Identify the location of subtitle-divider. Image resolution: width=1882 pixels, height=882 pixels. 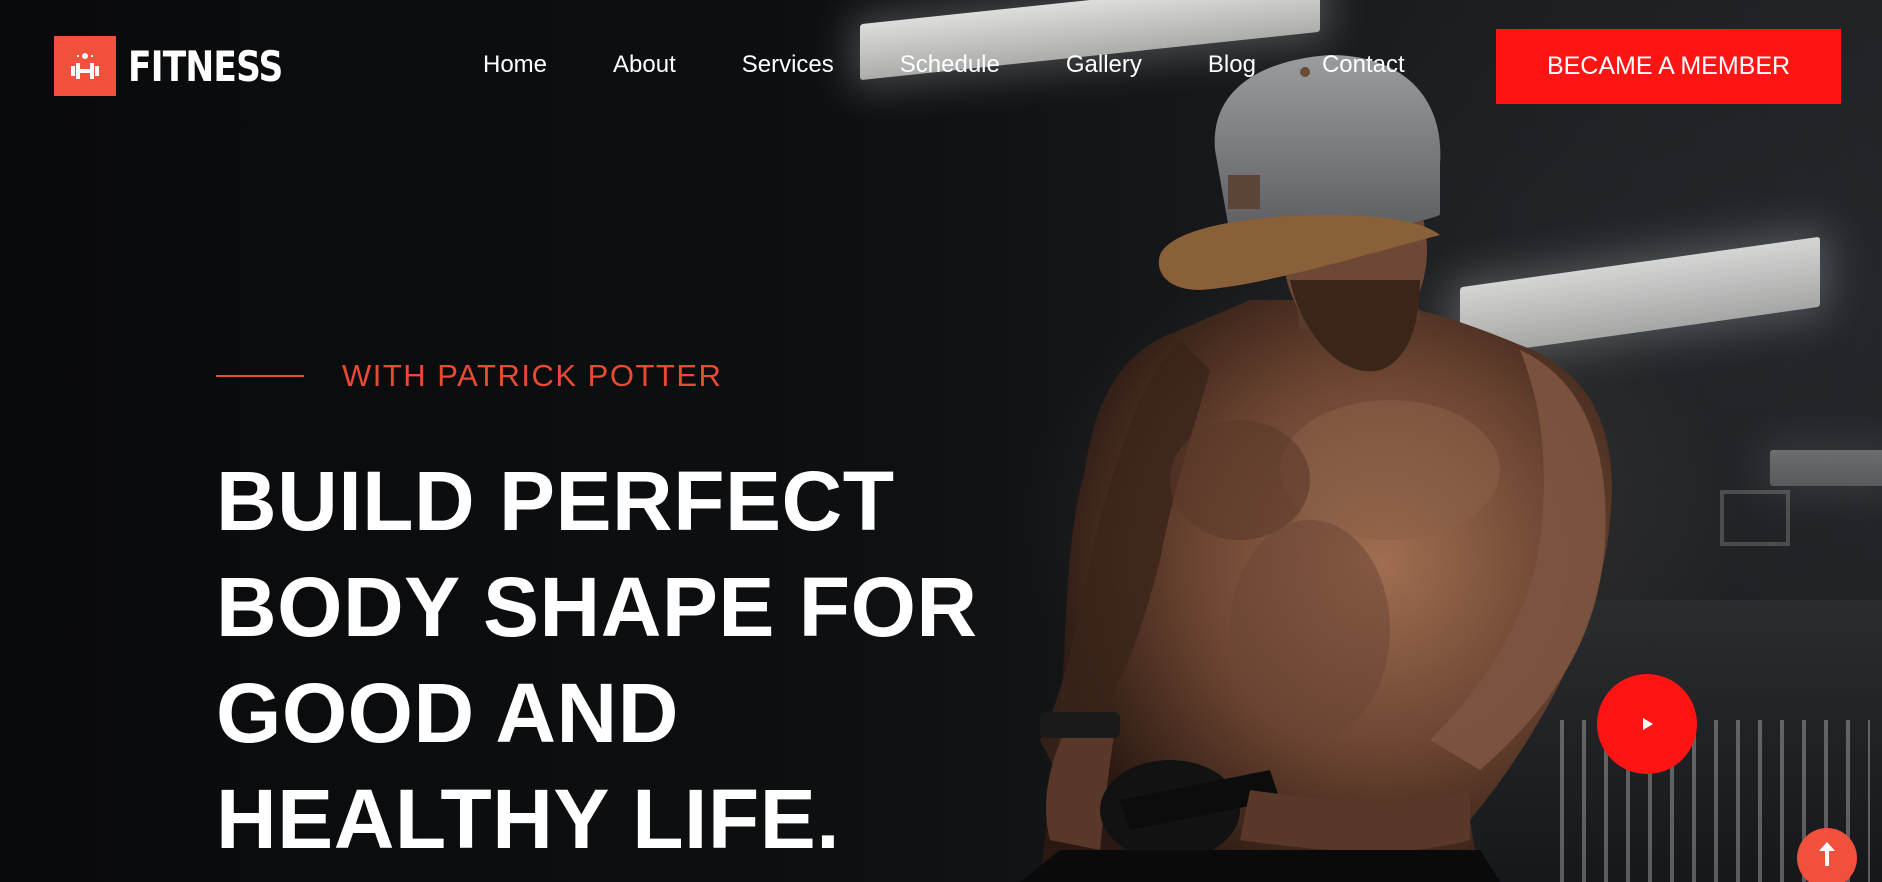
(260, 376).